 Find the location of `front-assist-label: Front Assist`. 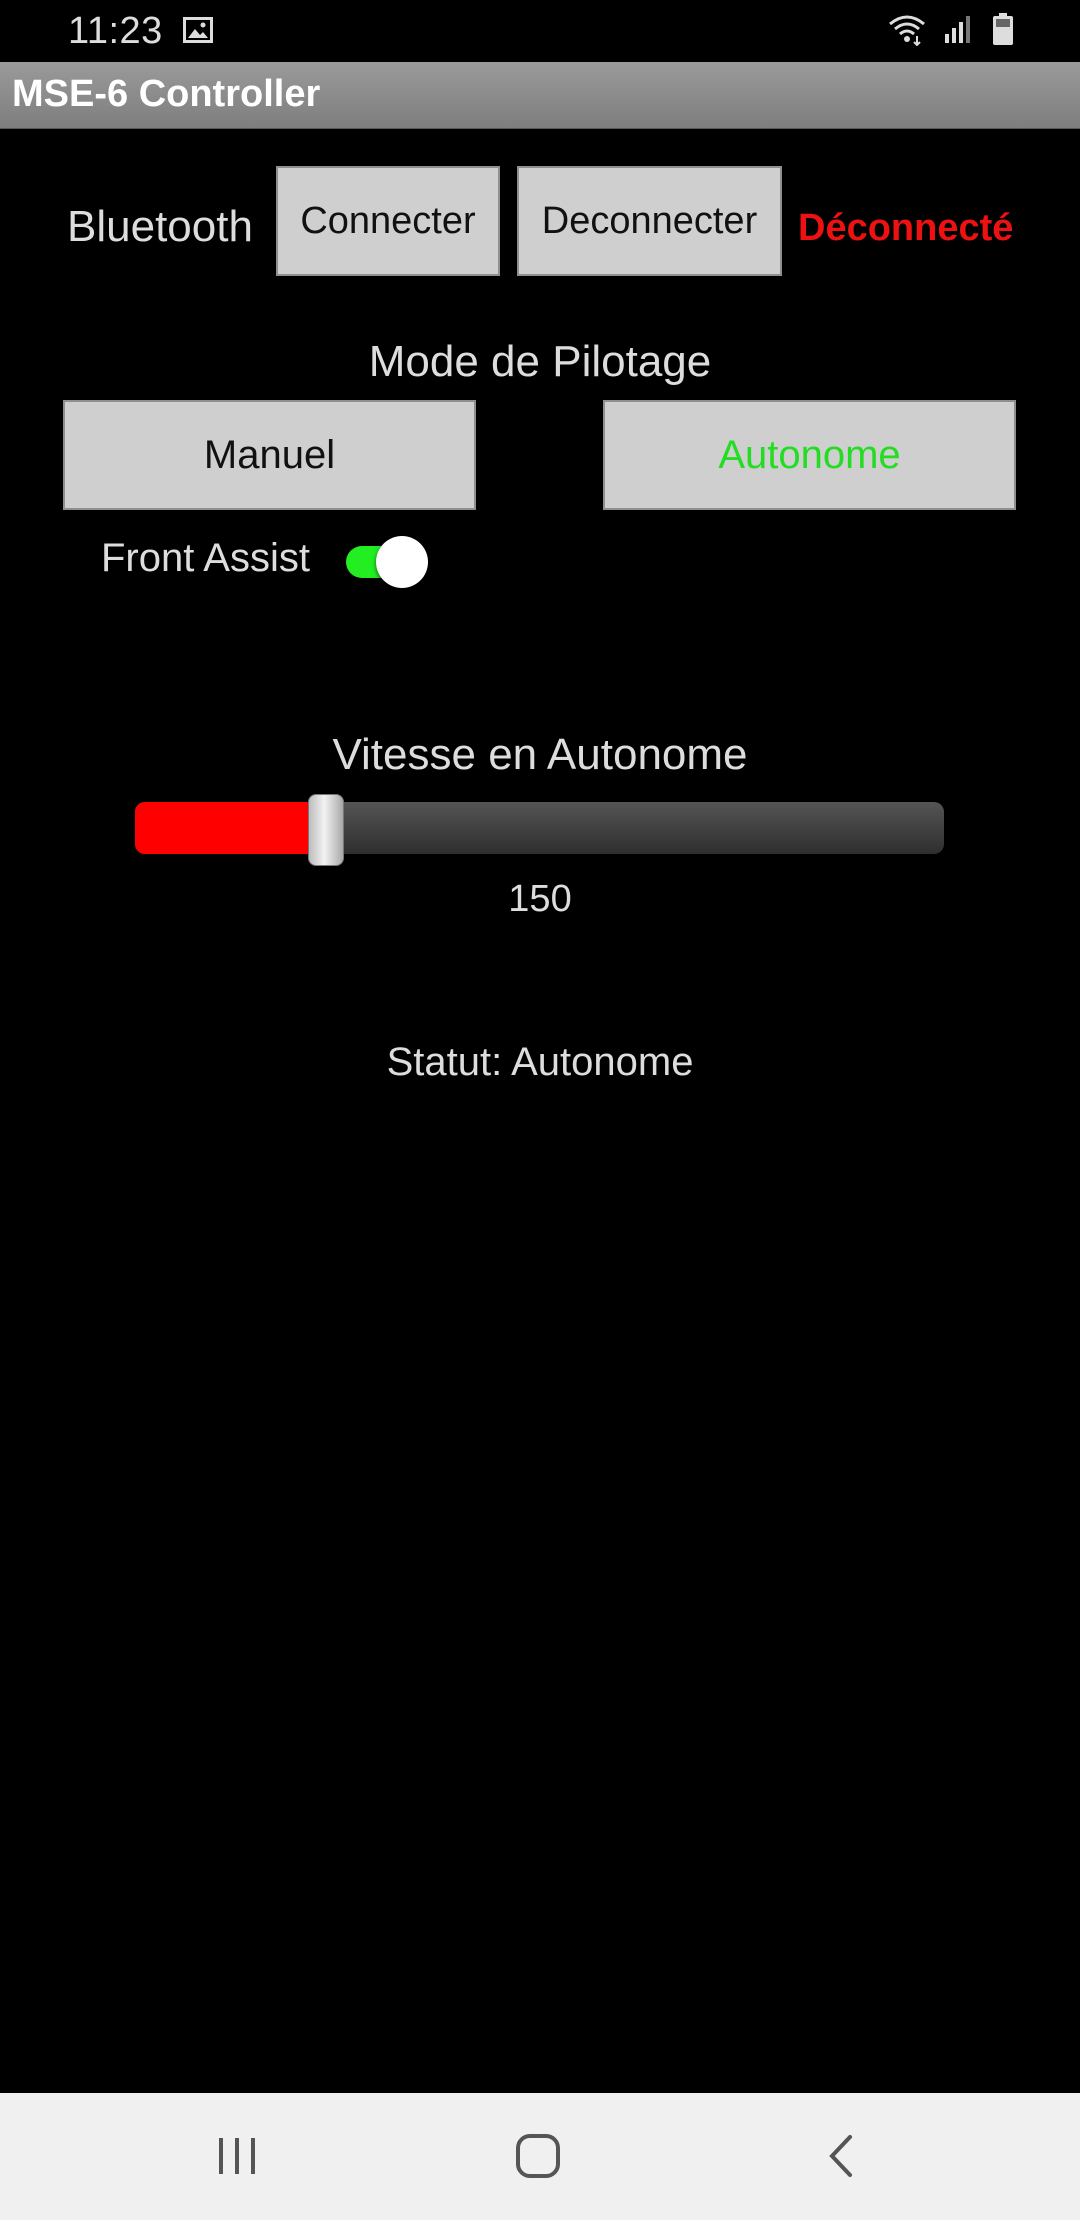

front-assist-label: Front Assist is located at coordinates (205, 558).